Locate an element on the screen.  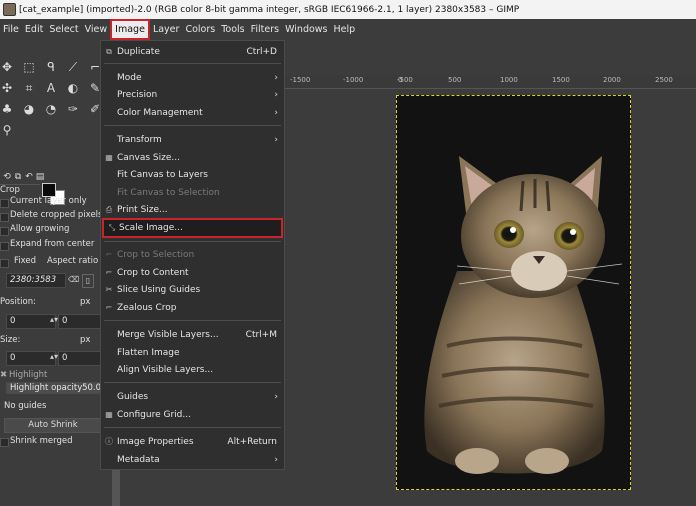
path-tool-icon: ✑ is located at coordinates (73, 109).